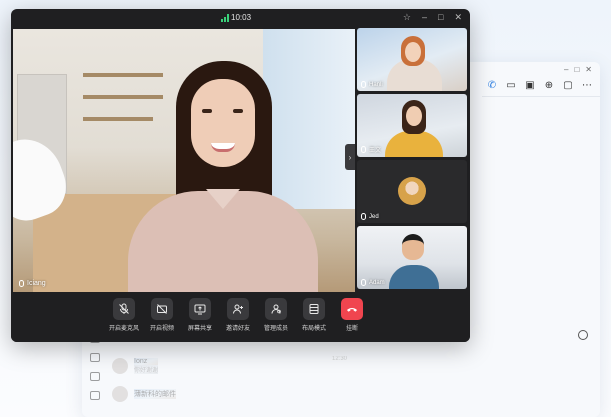 The image size is (611, 417). What do you see at coordinates (568, 85) in the screenshot?
I see `message-icon: ▢` at bounding box center [568, 85].